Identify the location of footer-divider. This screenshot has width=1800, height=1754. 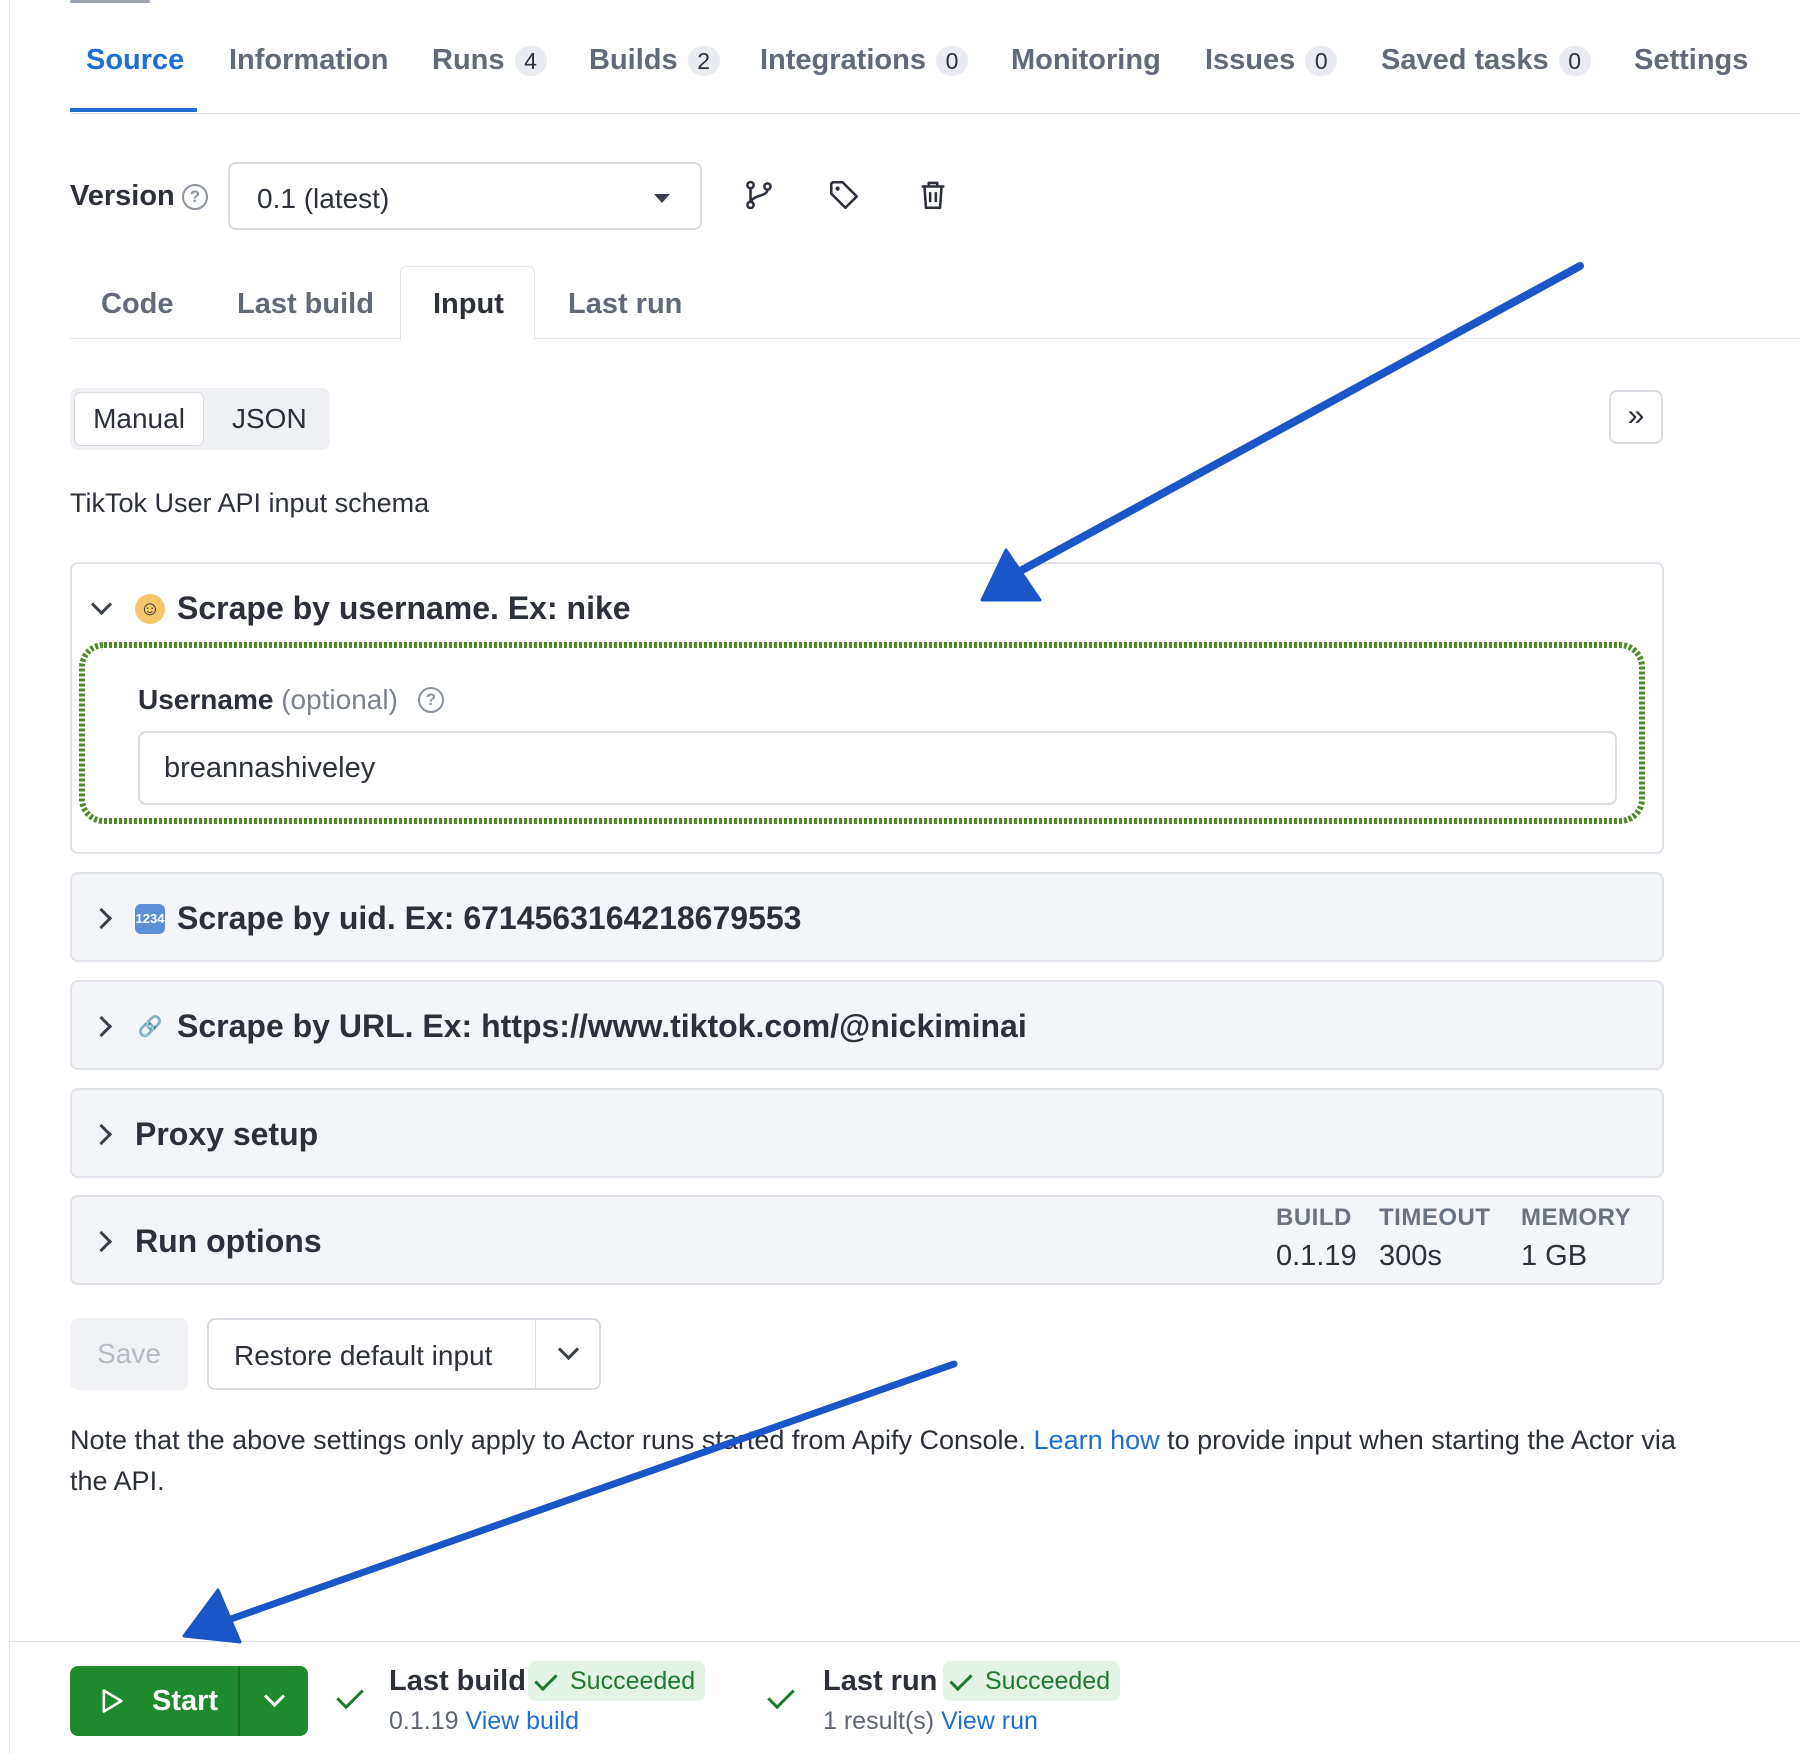
(904, 1641).